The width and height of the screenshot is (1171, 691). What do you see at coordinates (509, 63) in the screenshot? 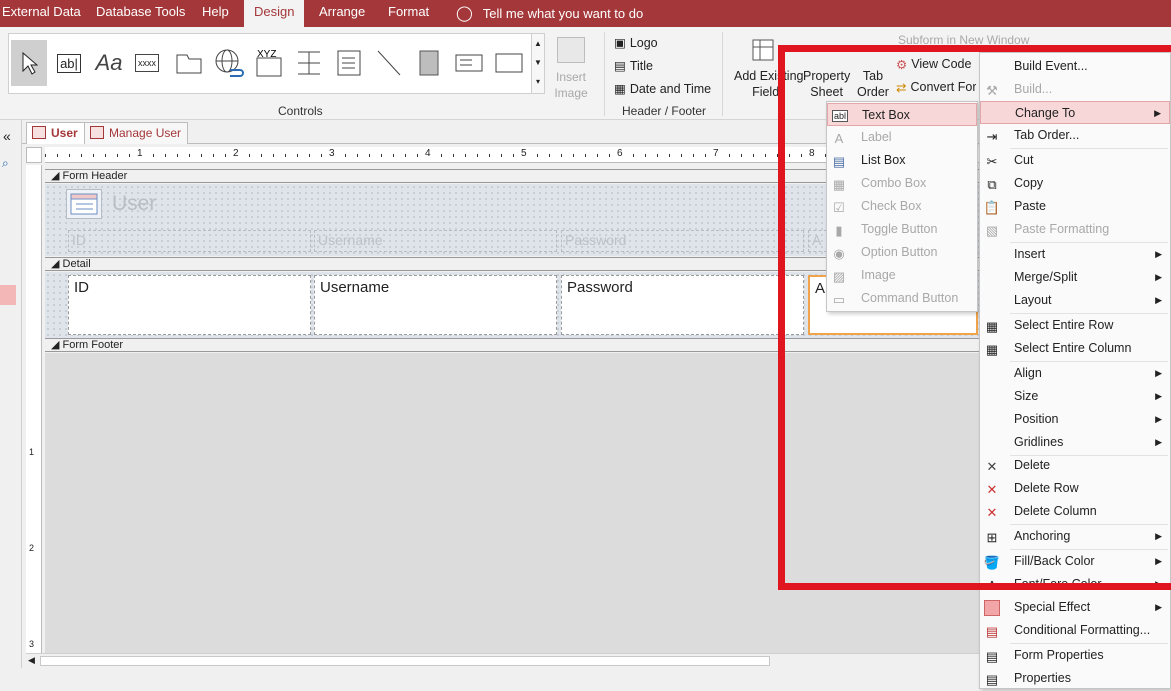
I see `rectangle-control-icon` at bounding box center [509, 63].